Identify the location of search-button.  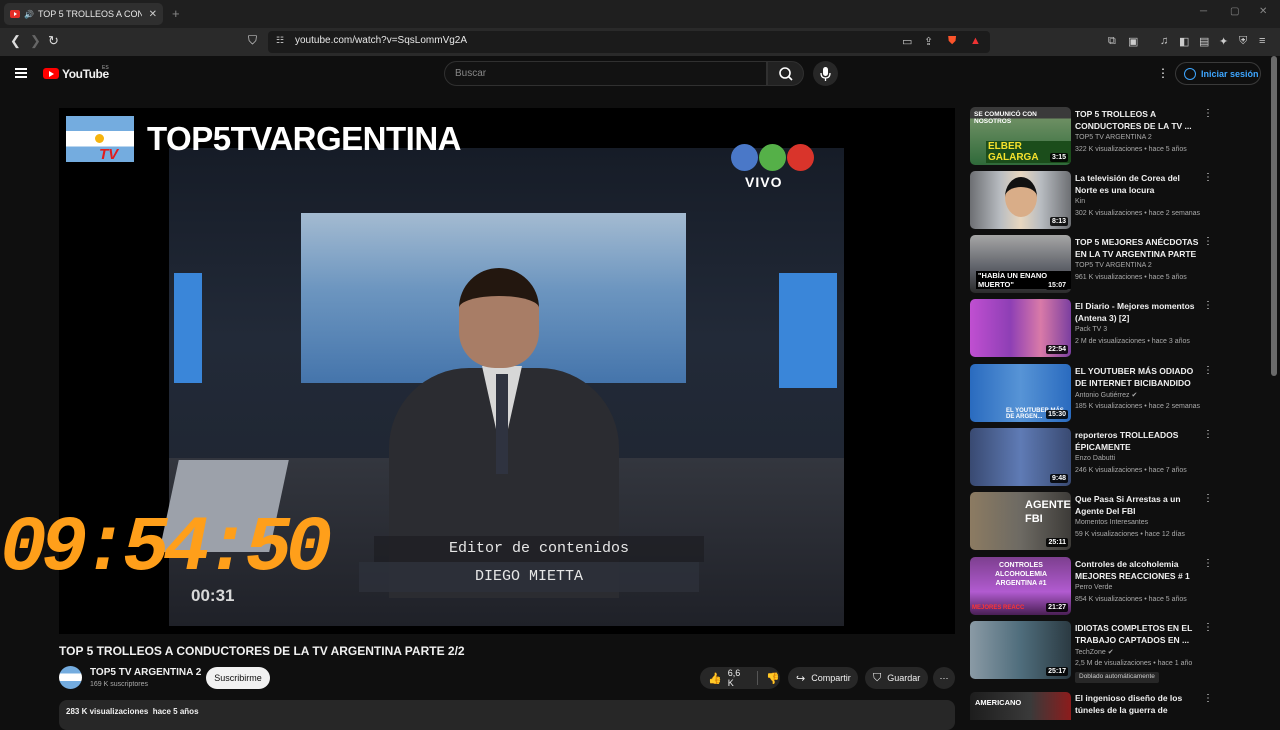
(785, 73).